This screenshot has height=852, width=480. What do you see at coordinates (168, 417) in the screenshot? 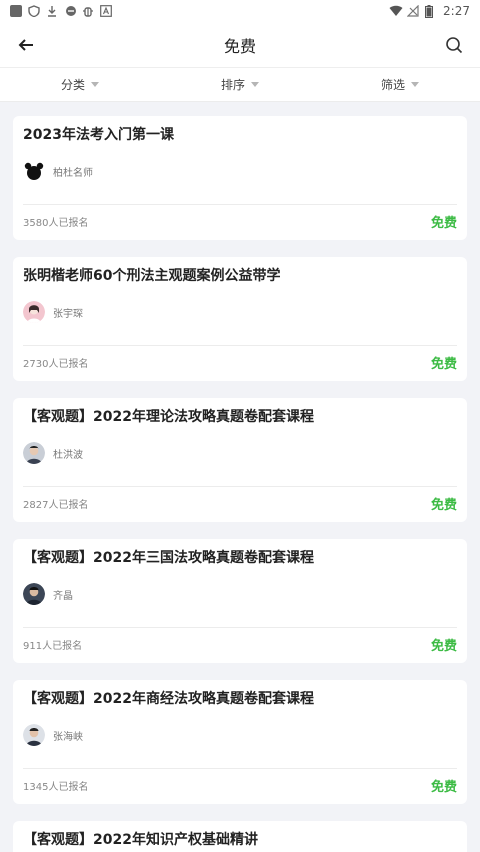
I see `course-title: 【客观题】2022年理论法攻略真题卷配套课程` at bounding box center [168, 417].